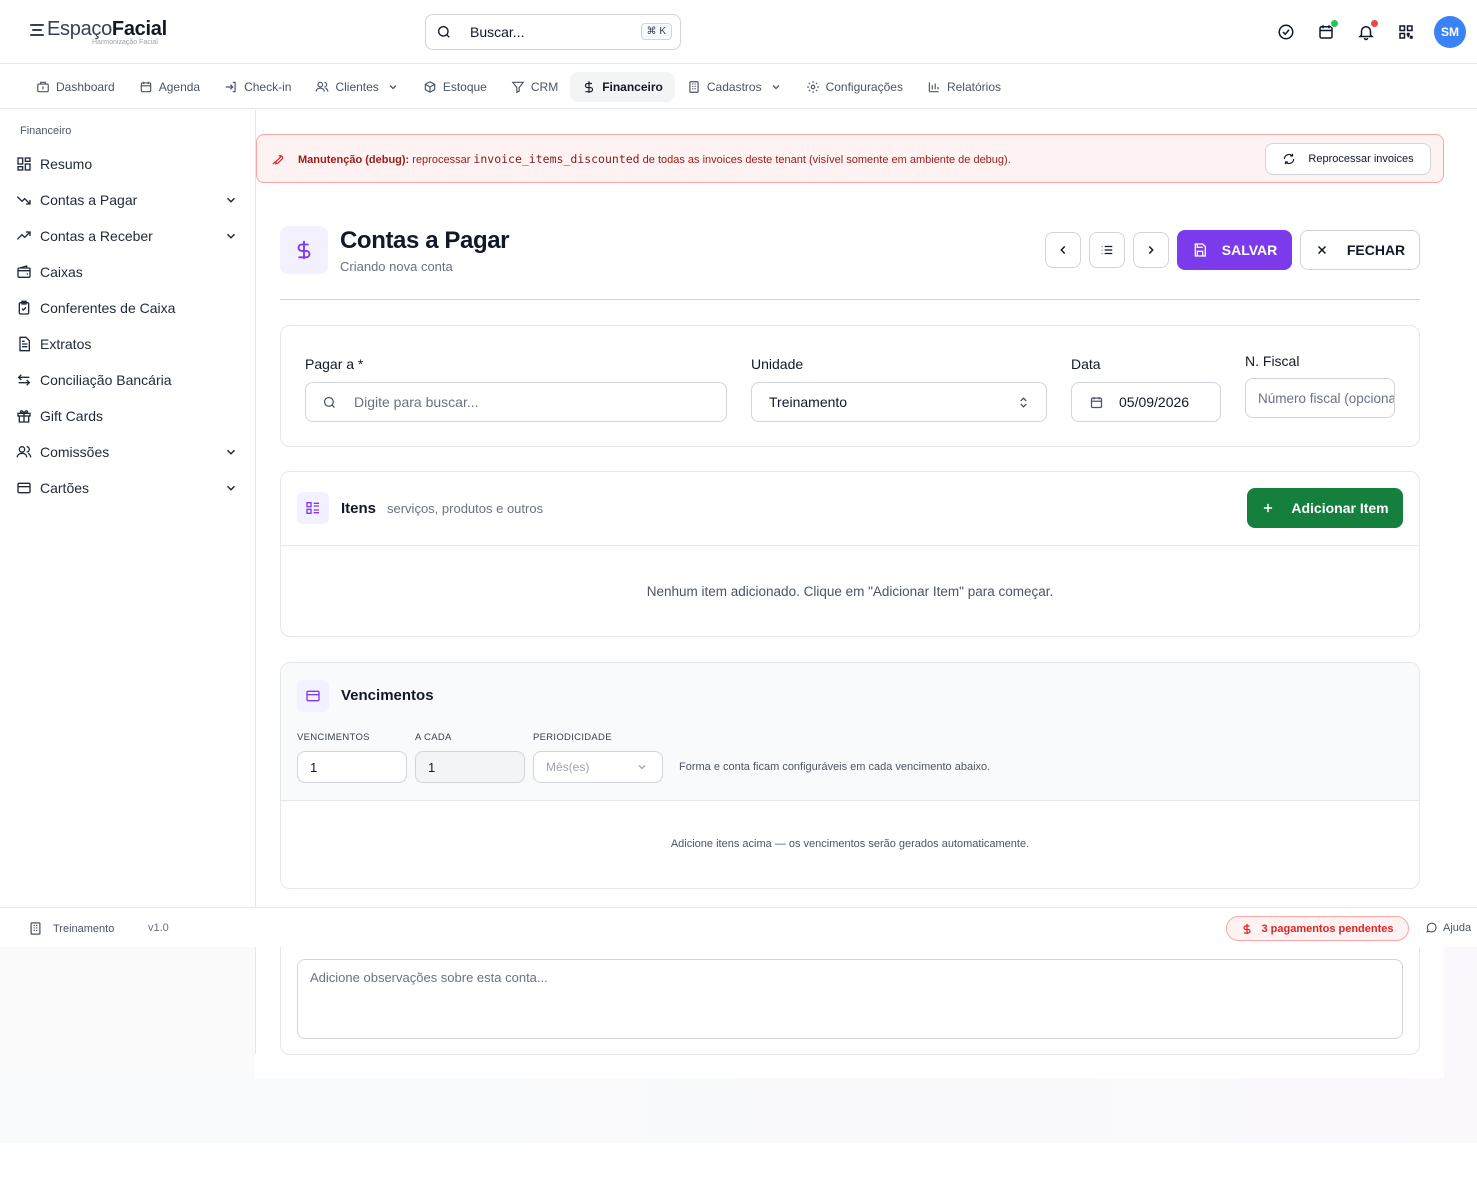 This screenshot has width=1477, height=1183. I want to click on building-icon, so click(694, 86).